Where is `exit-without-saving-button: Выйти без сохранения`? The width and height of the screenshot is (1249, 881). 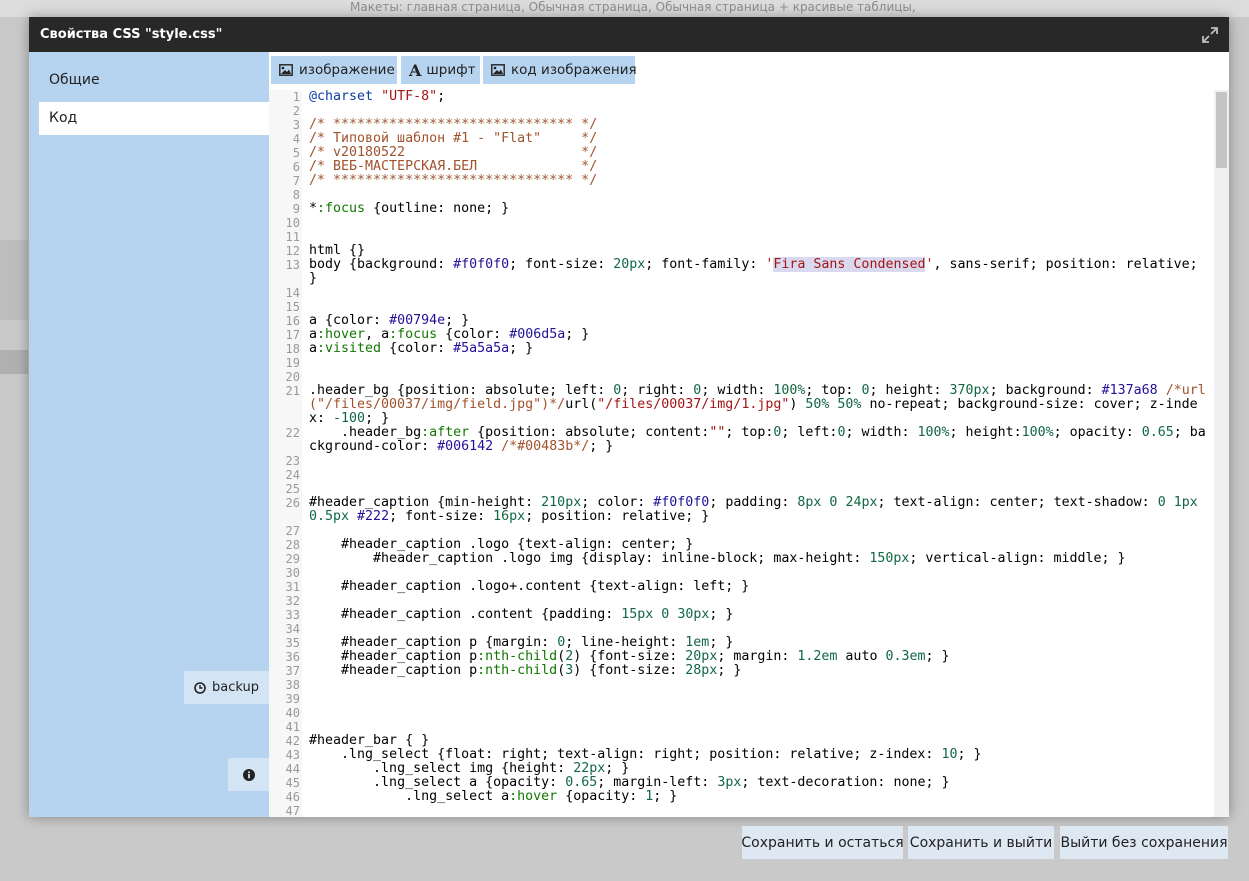 exit-without-saving-button: Выйти без сохранения is located at coordinates (1144, 842).